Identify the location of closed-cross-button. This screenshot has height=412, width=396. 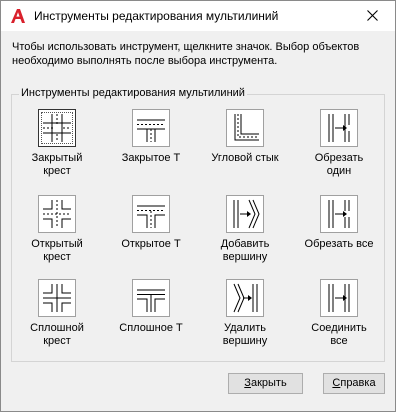
(57, 128).